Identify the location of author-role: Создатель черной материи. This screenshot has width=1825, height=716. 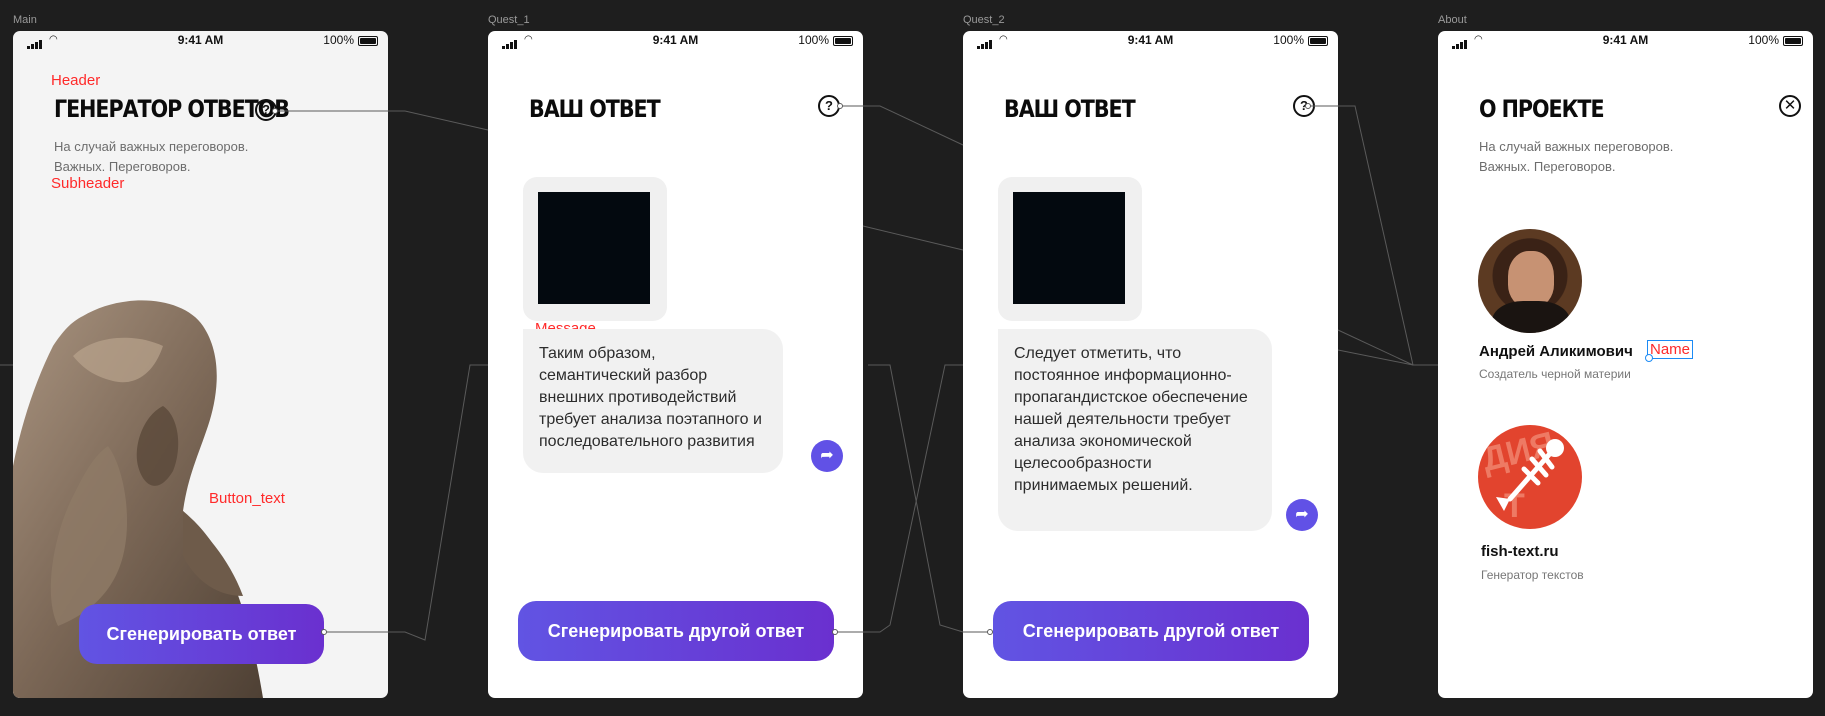
(1555, 374).